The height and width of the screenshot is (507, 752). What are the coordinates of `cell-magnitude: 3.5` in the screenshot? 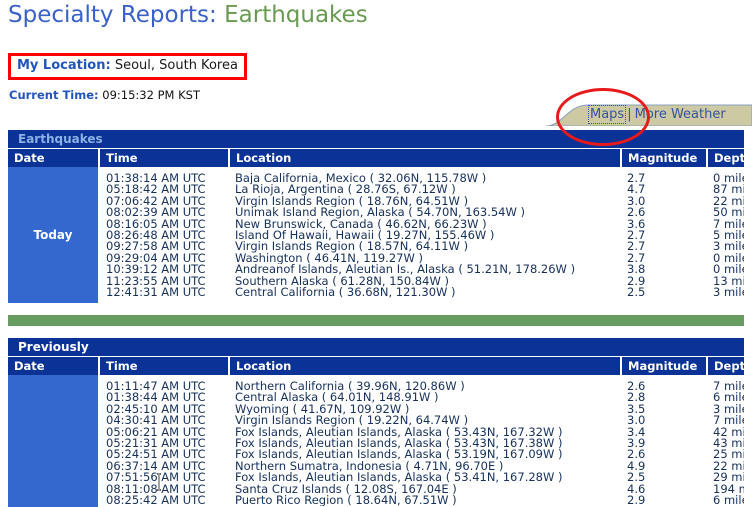 It's located at (636, 409).